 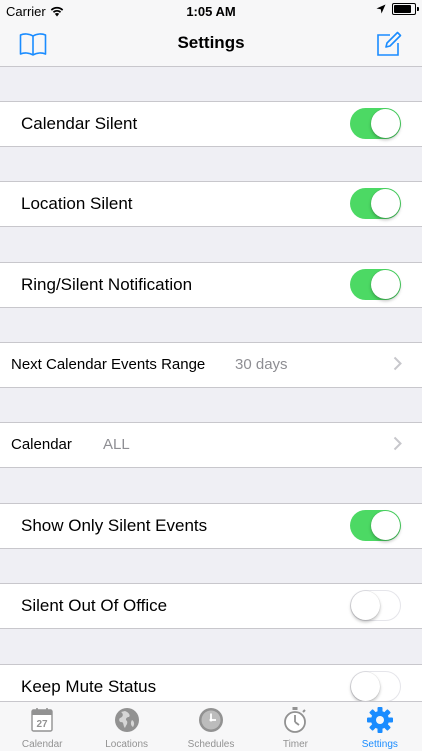 I want to click on keep-mute-status-label: Keep Mute Status, so click(x=89, y=686).